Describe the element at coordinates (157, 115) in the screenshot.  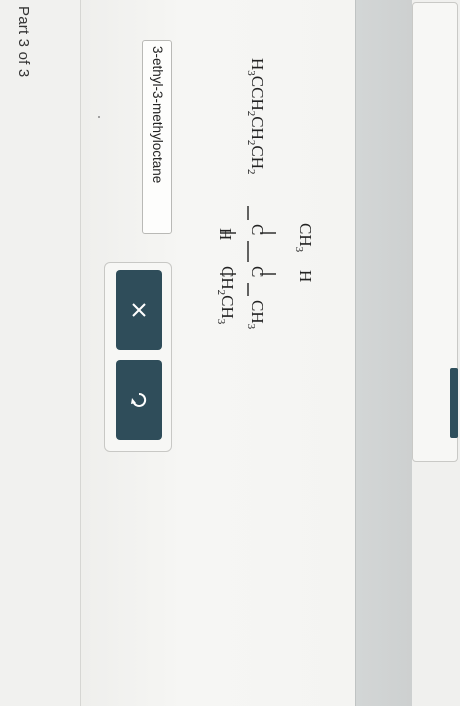
I see `answer-text: 3-ethyl-3-methyloctane` at that location.